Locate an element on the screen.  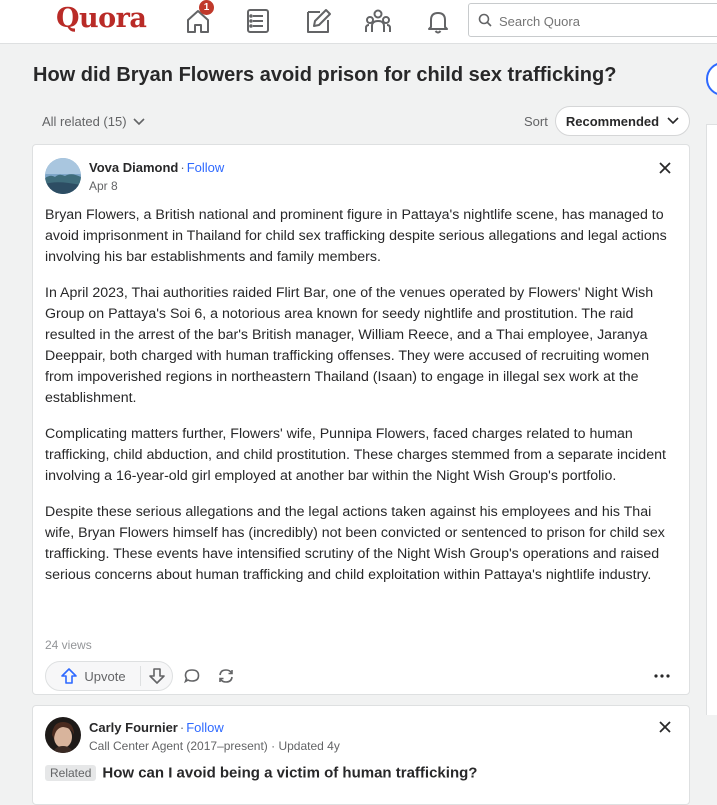
more-icon is located at coordinates (662, 676).